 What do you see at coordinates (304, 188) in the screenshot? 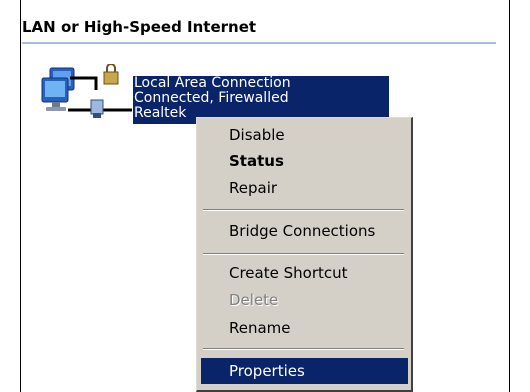
I see `menu-item-repair: Repair` at bounding box center [304, 188].